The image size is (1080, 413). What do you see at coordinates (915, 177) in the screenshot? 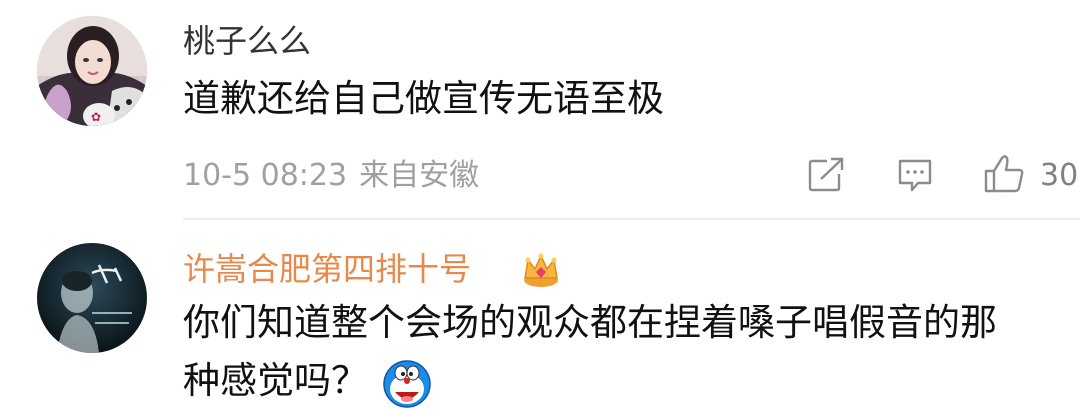
I see `reply-icon` at bounding box center [915, 177].